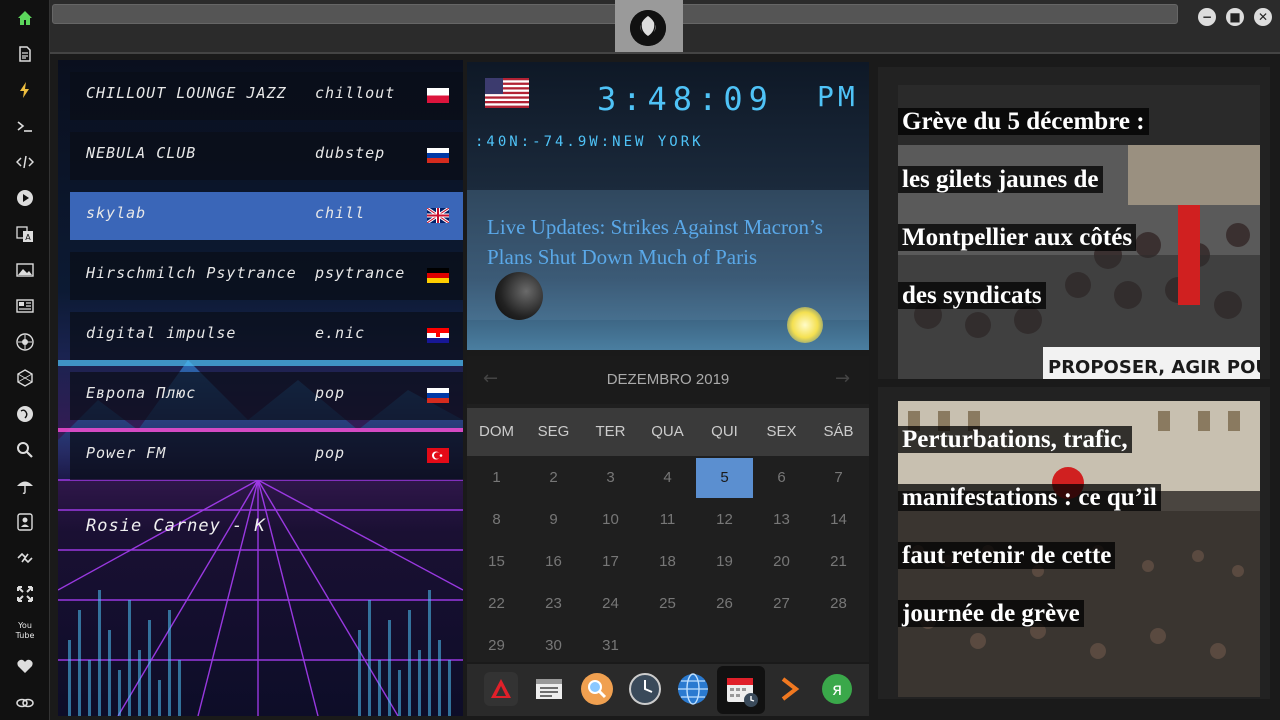 Image resolution: width=1280 pixels, height=720 pixels. Describe the element at coordinates (842, 378) in the screenshot. I see `next-month-button: →` at that location.